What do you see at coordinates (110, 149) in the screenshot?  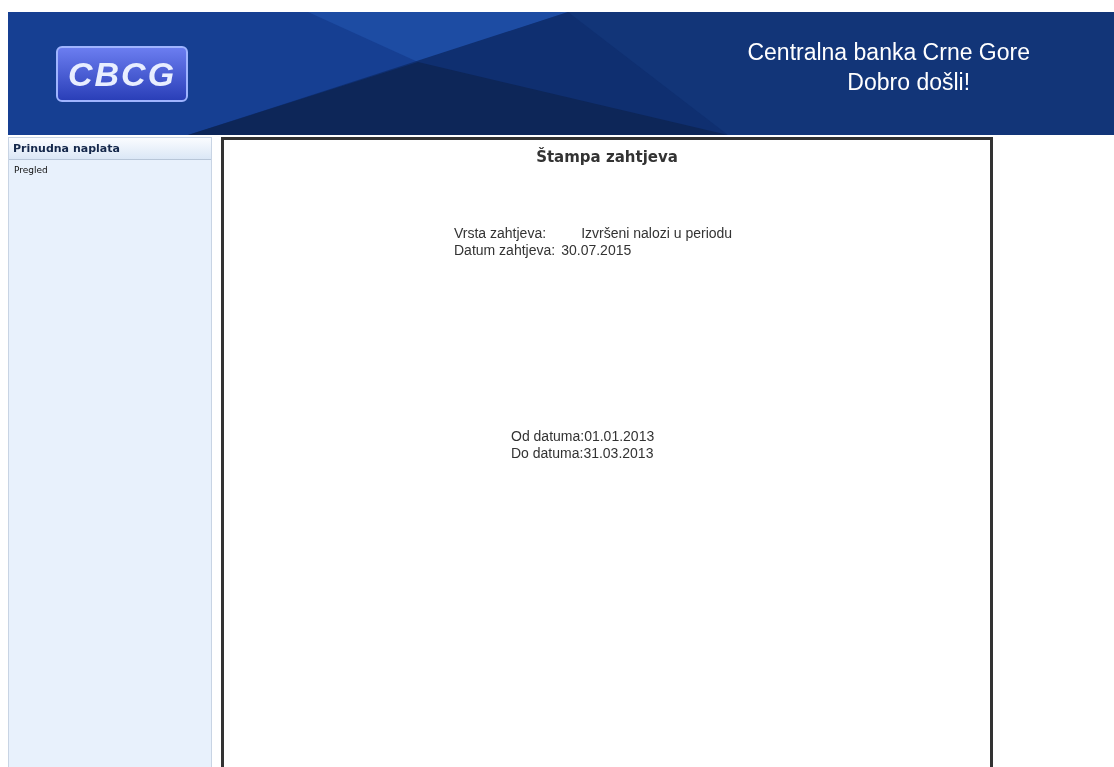 I see `sidebar-section-header: Prinudna naplata` at bounding box center [110, 149].